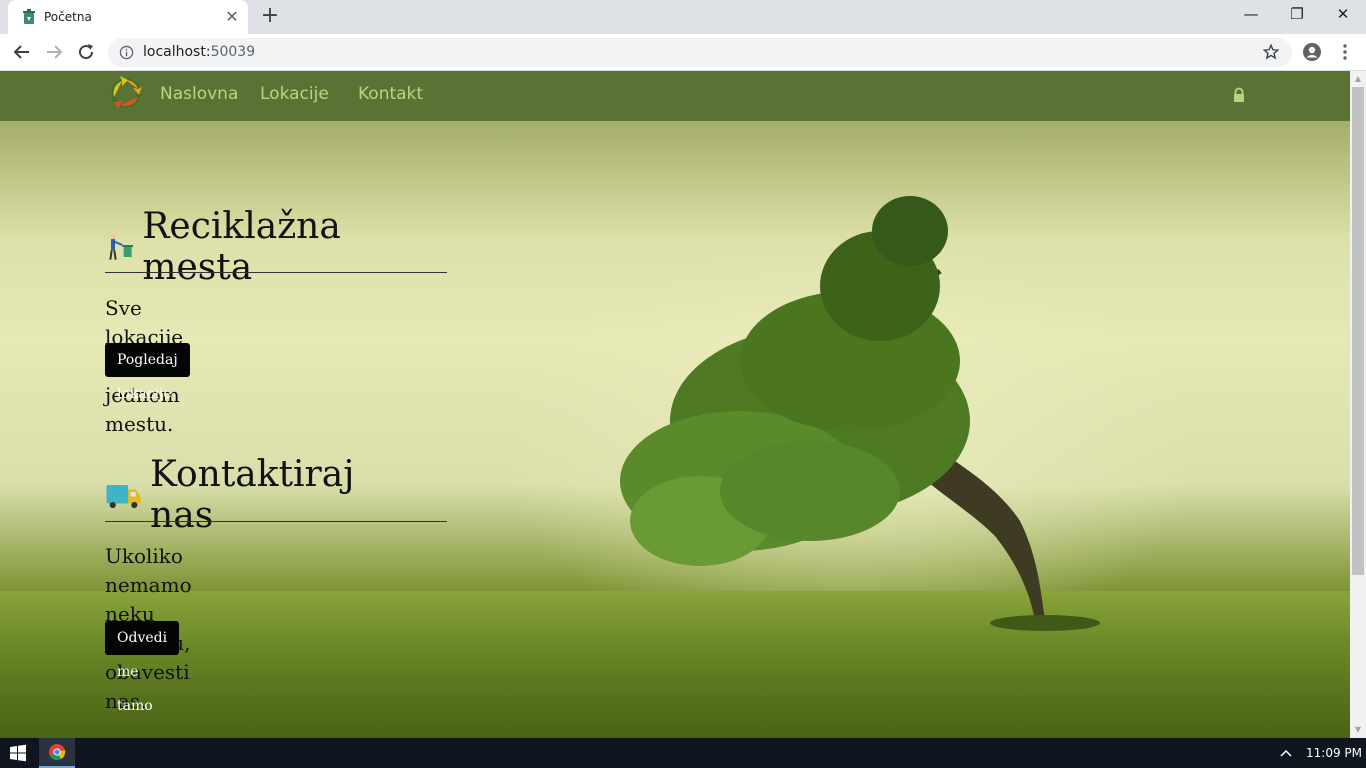 The width and height of the screenshot is (1366, 768). What do you see at coordinates (683, 753) in the screenshot?
I see `windows-taskbar: 11:09 PM` at bounding box center [683, 753].